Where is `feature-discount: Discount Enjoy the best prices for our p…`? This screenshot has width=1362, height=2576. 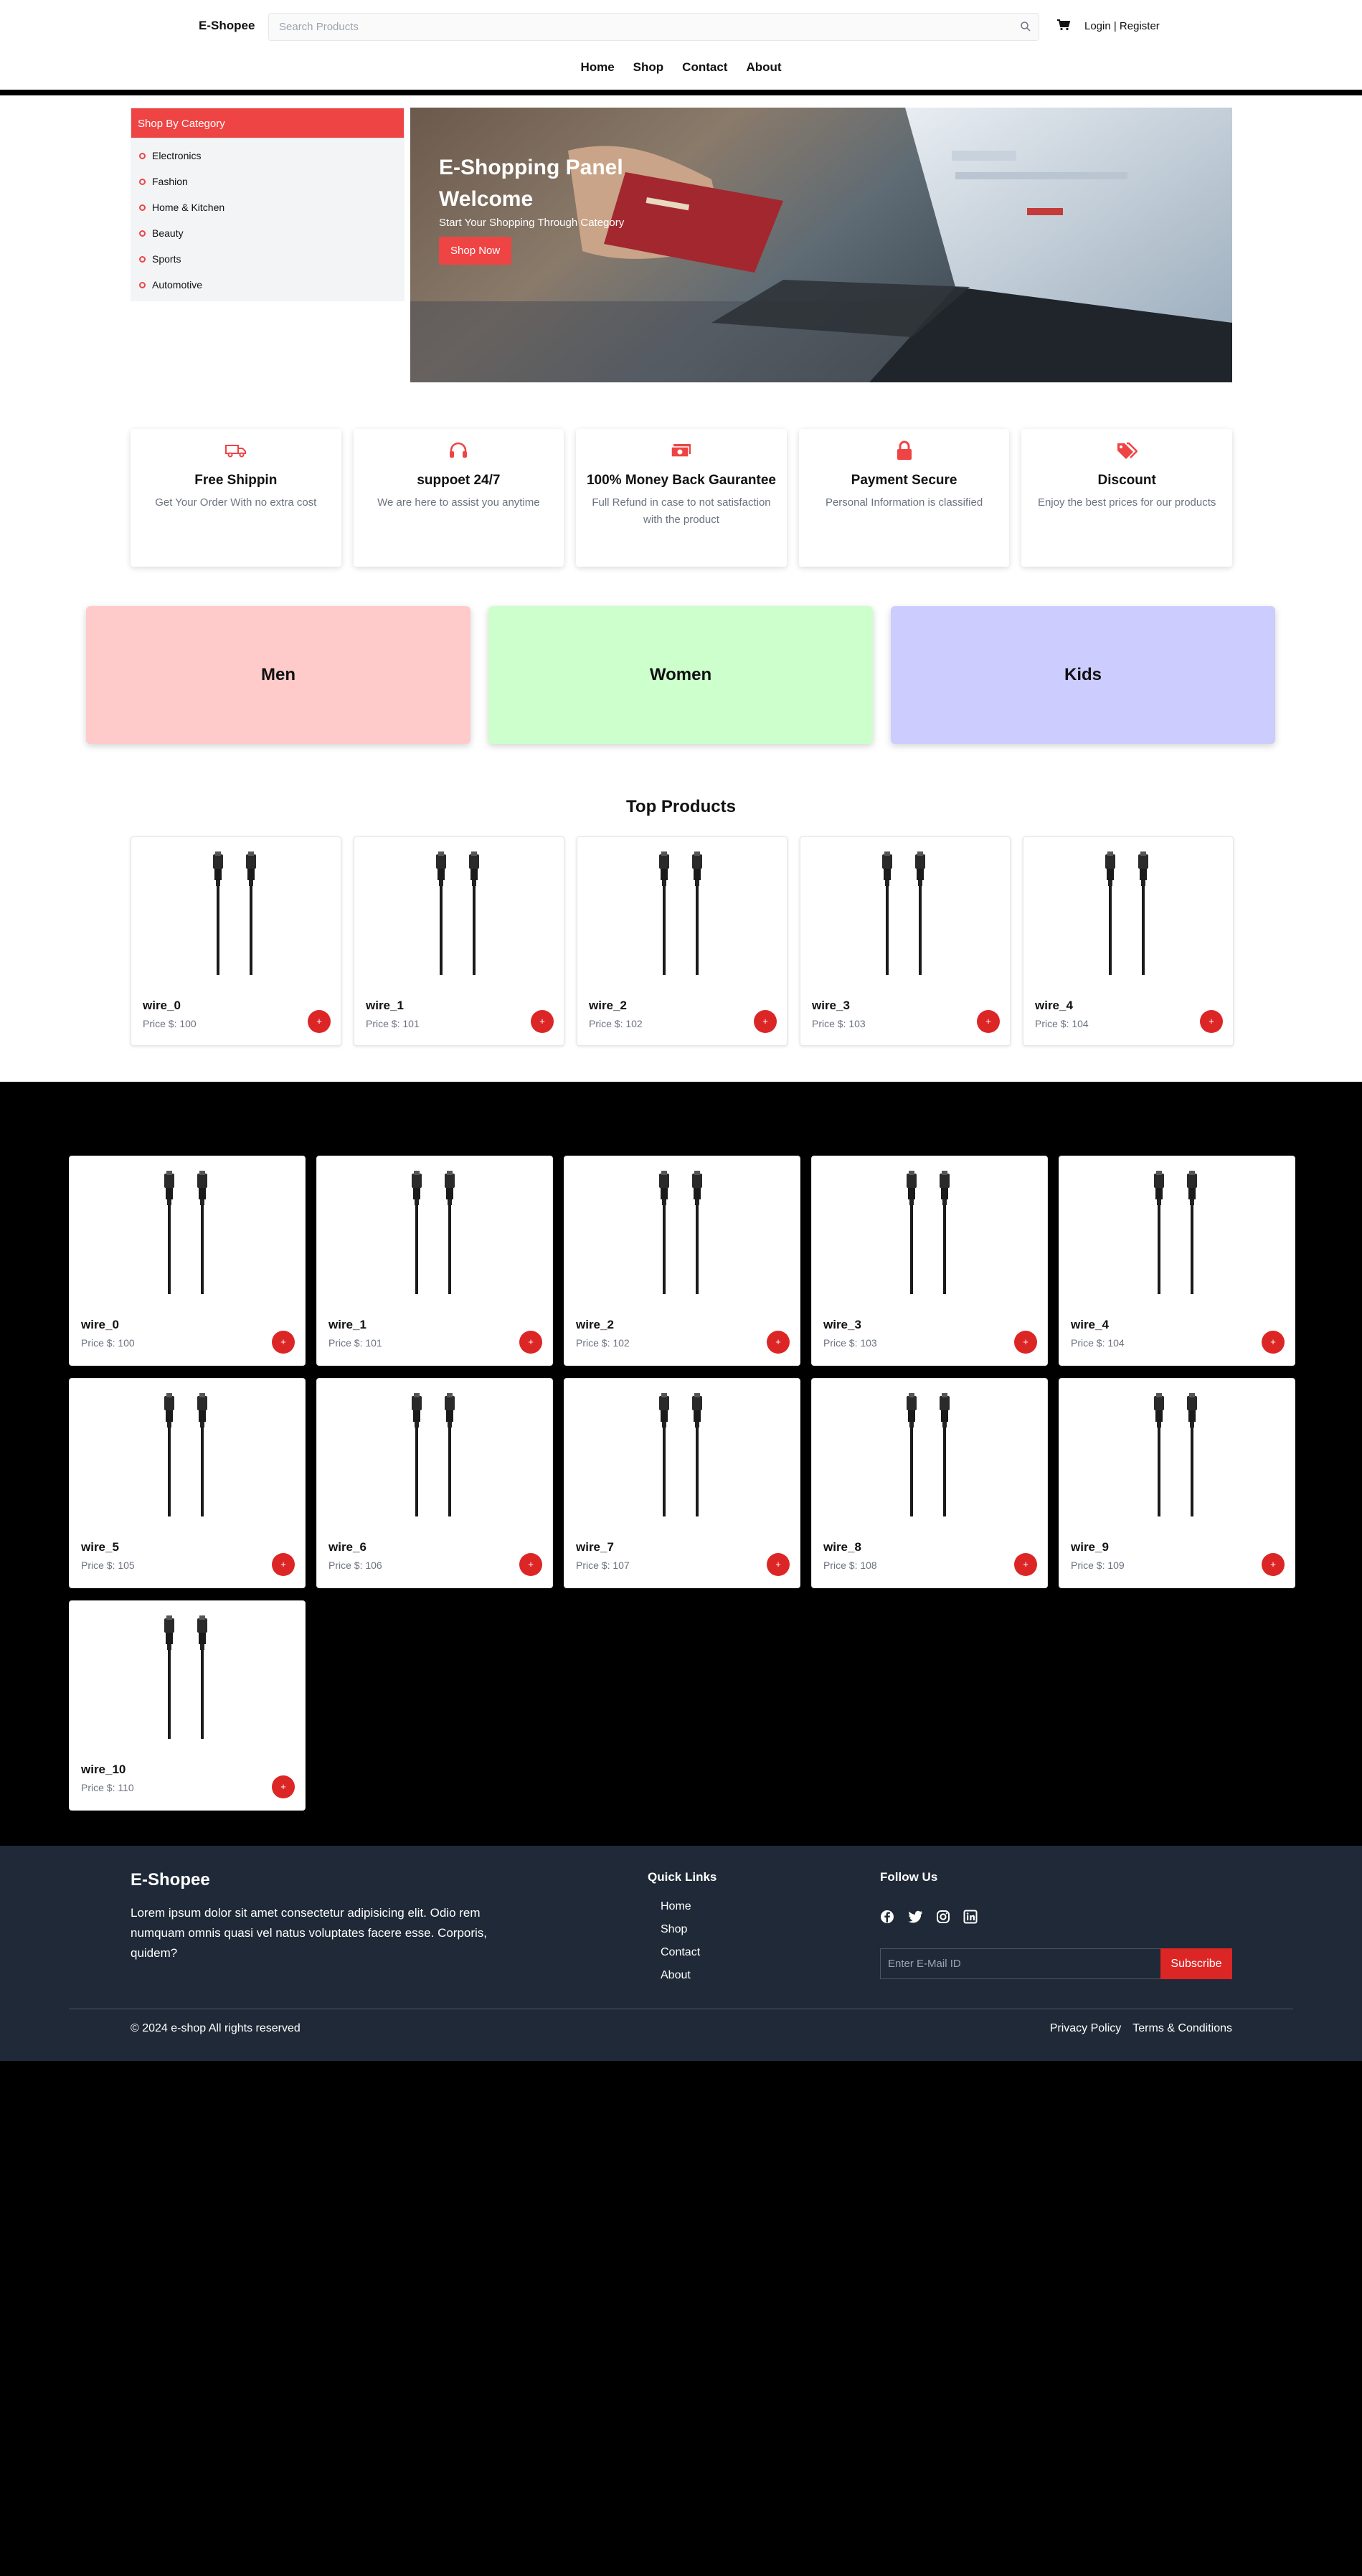 feature-discount: Discount Enjoy the best prices for our p… is located at coordinates (1126, 498).